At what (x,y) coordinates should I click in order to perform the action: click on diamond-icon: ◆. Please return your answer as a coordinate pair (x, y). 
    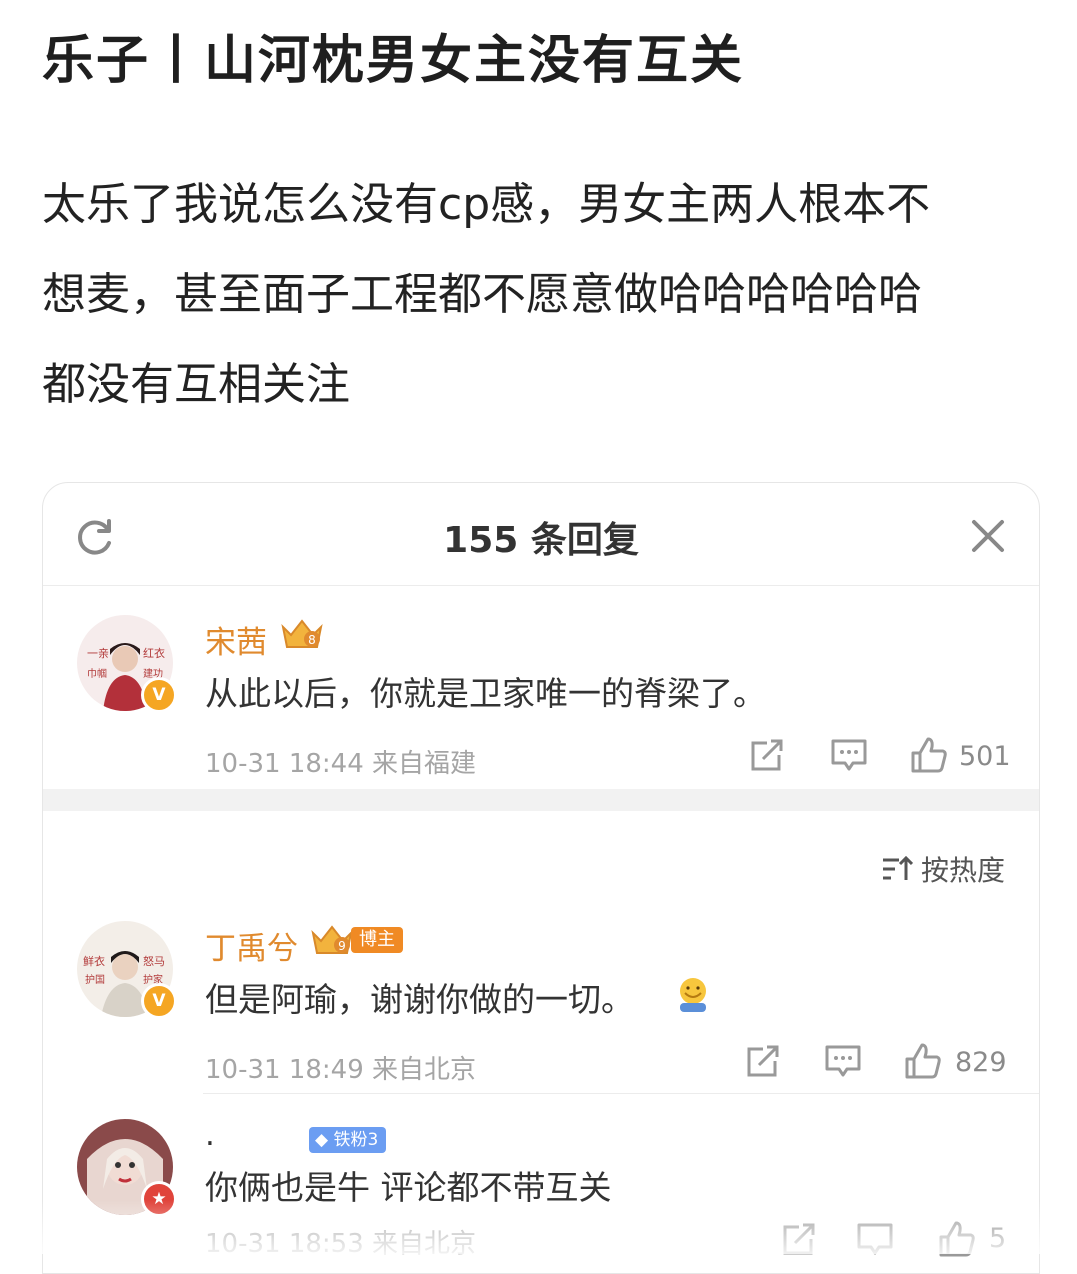
    Looking at the image, I should click on (322, 1140).